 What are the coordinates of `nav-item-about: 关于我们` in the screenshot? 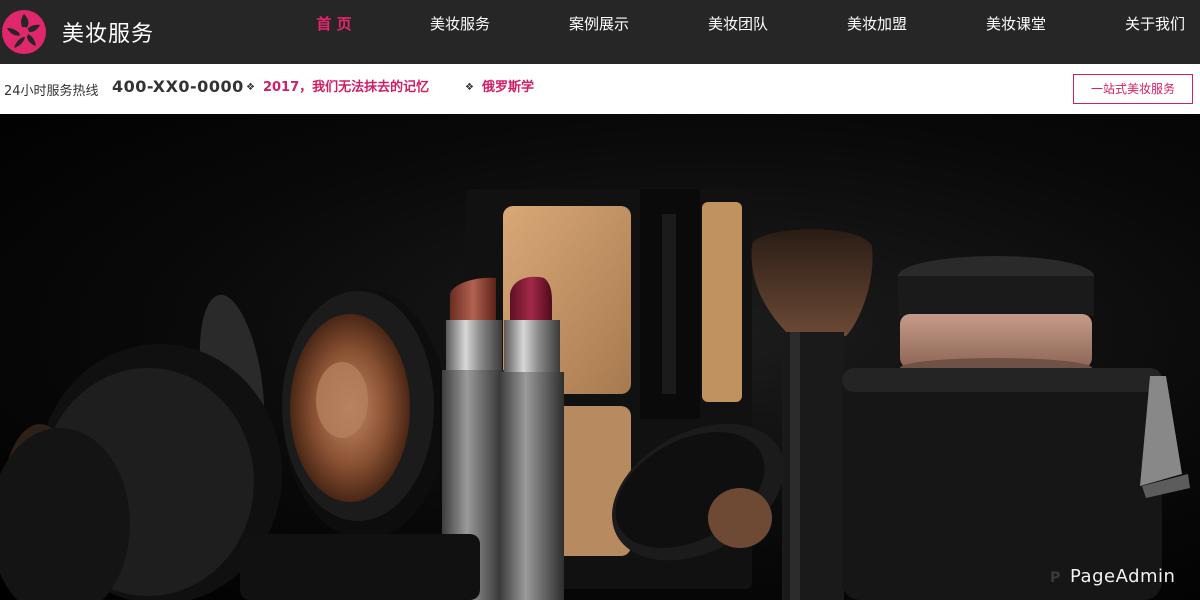 It's located at (1155, 24).